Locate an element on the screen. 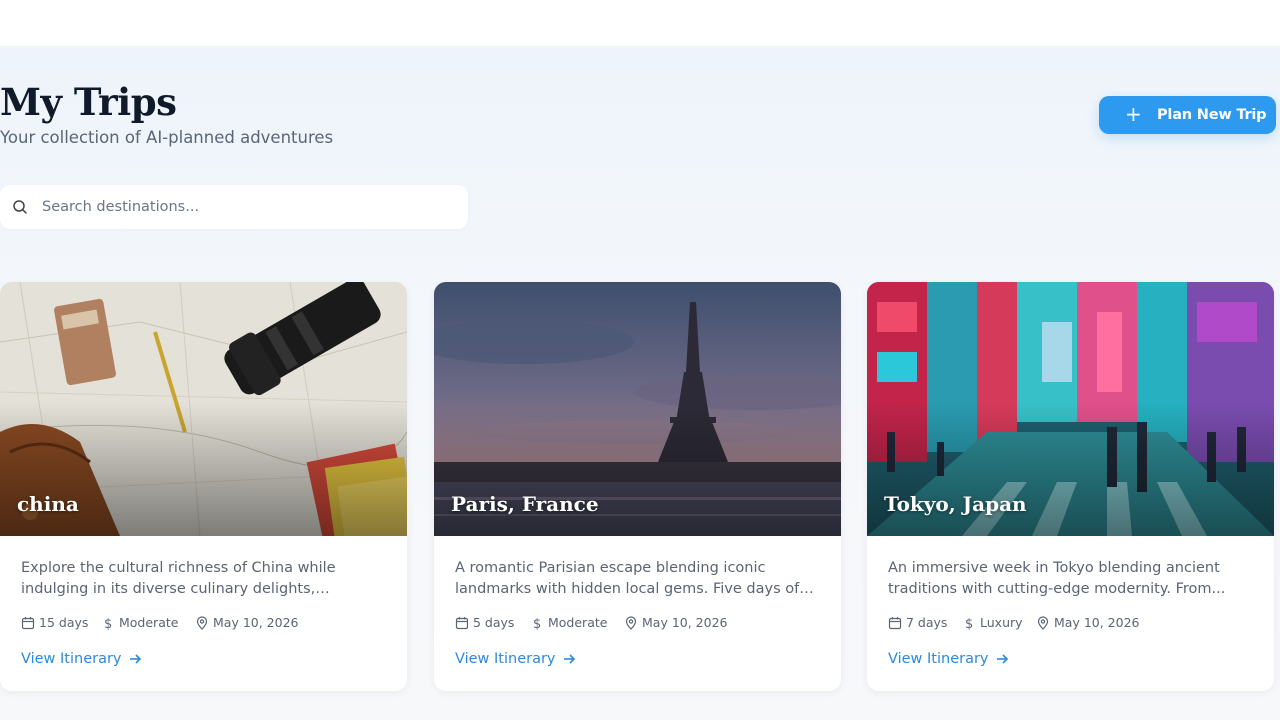 The image size is (1280, 720). trip-duration: 15 days is located at coordinates (54, 622).